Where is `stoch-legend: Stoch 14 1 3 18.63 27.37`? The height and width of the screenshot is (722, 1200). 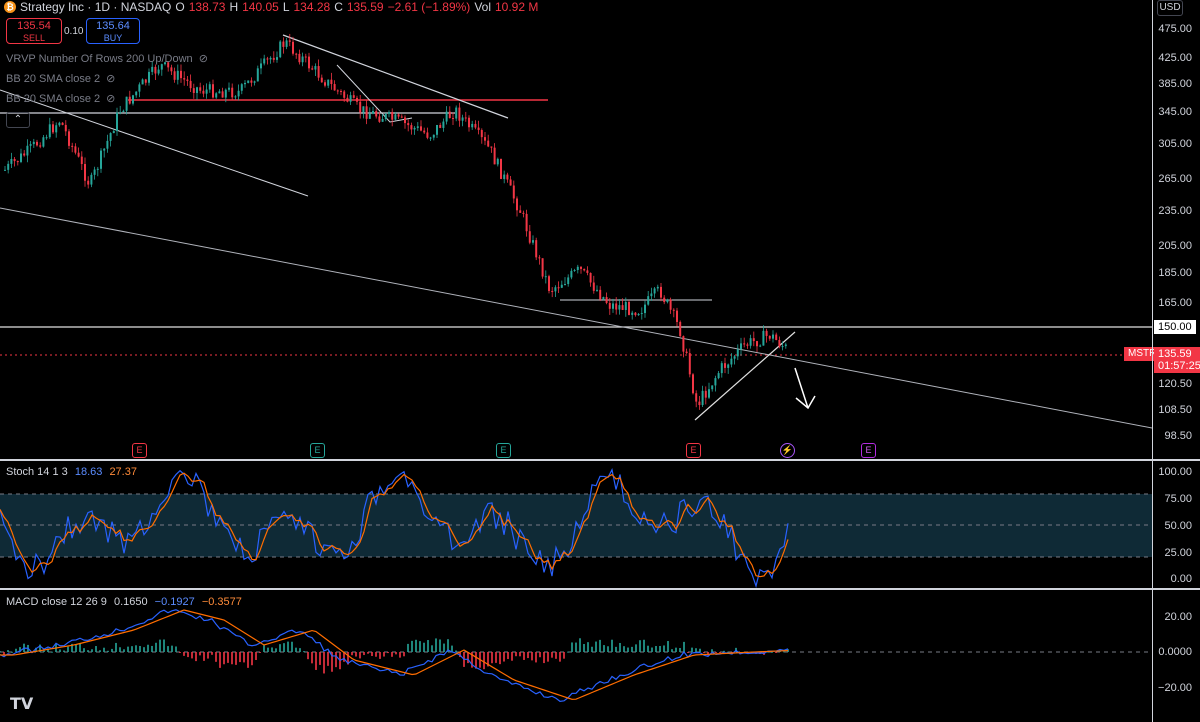 stoch-legend: Stoch 14 1 3 18.63 27.37 is located at coordinates (71, 472).